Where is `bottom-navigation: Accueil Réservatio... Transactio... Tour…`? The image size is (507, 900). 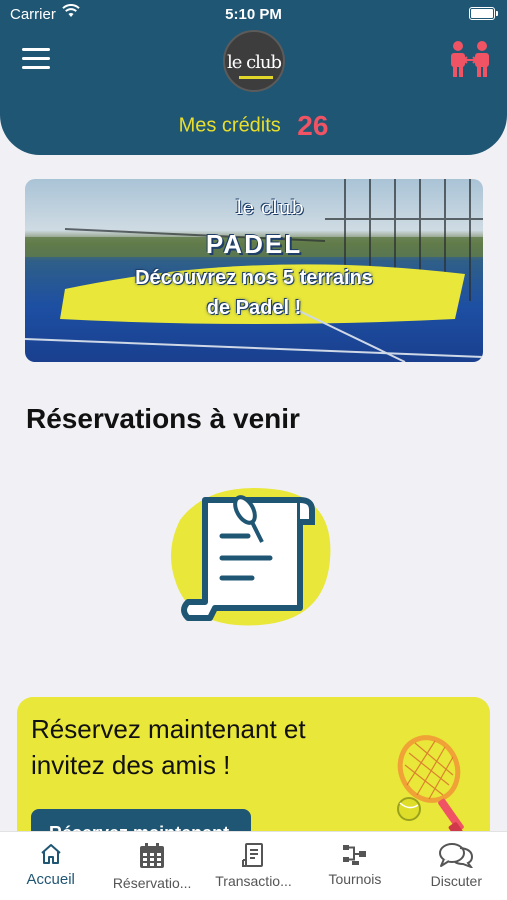 bottom-navigation: Accueil Réservatio... Transactio... Tour… is located at coordinates (253, 865).